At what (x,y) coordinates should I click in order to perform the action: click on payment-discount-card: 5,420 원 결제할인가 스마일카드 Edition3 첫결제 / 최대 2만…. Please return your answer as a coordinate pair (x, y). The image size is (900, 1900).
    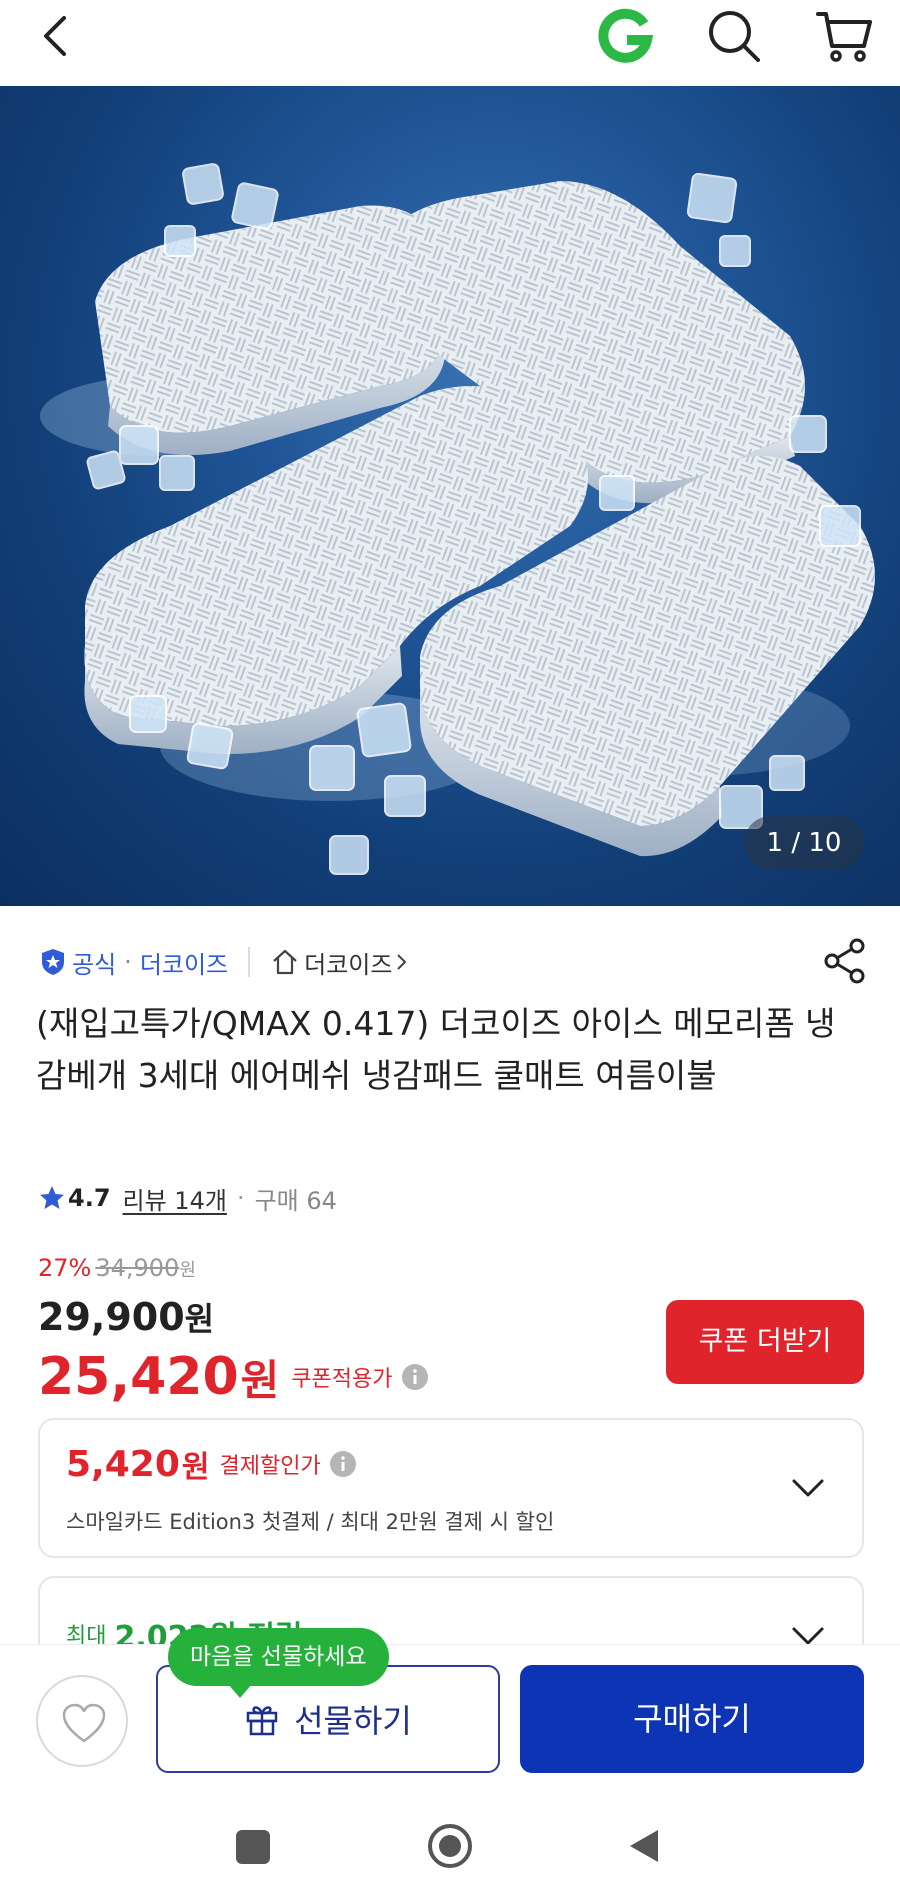
    Looking at the image, I should click on (451, 1488).